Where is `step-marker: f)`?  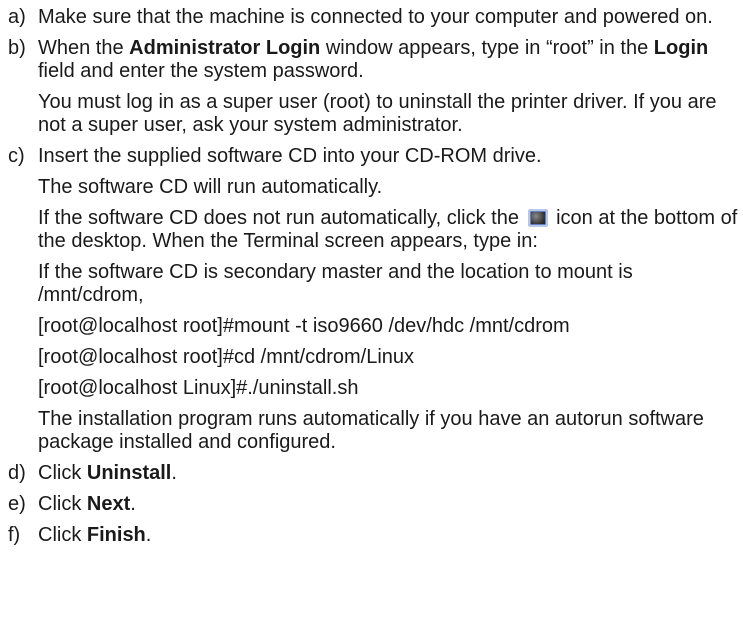
step-marker: f) is located at coordinates (14, 535).